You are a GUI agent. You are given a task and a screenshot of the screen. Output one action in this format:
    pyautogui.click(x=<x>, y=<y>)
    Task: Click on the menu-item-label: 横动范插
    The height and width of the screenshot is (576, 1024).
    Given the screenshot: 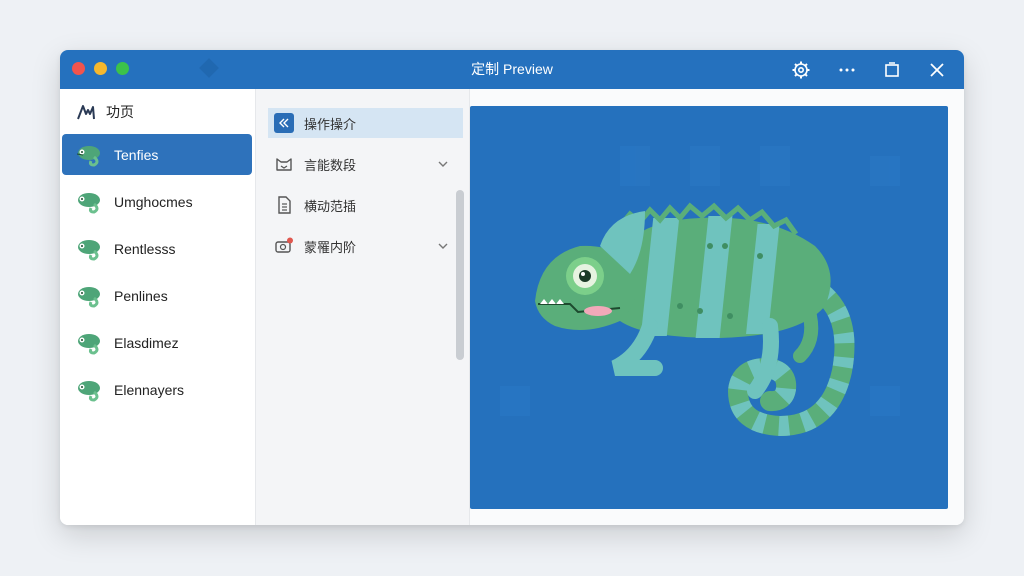 What is the action you would take?
    pyautogui.click(x=330, y=206)
    